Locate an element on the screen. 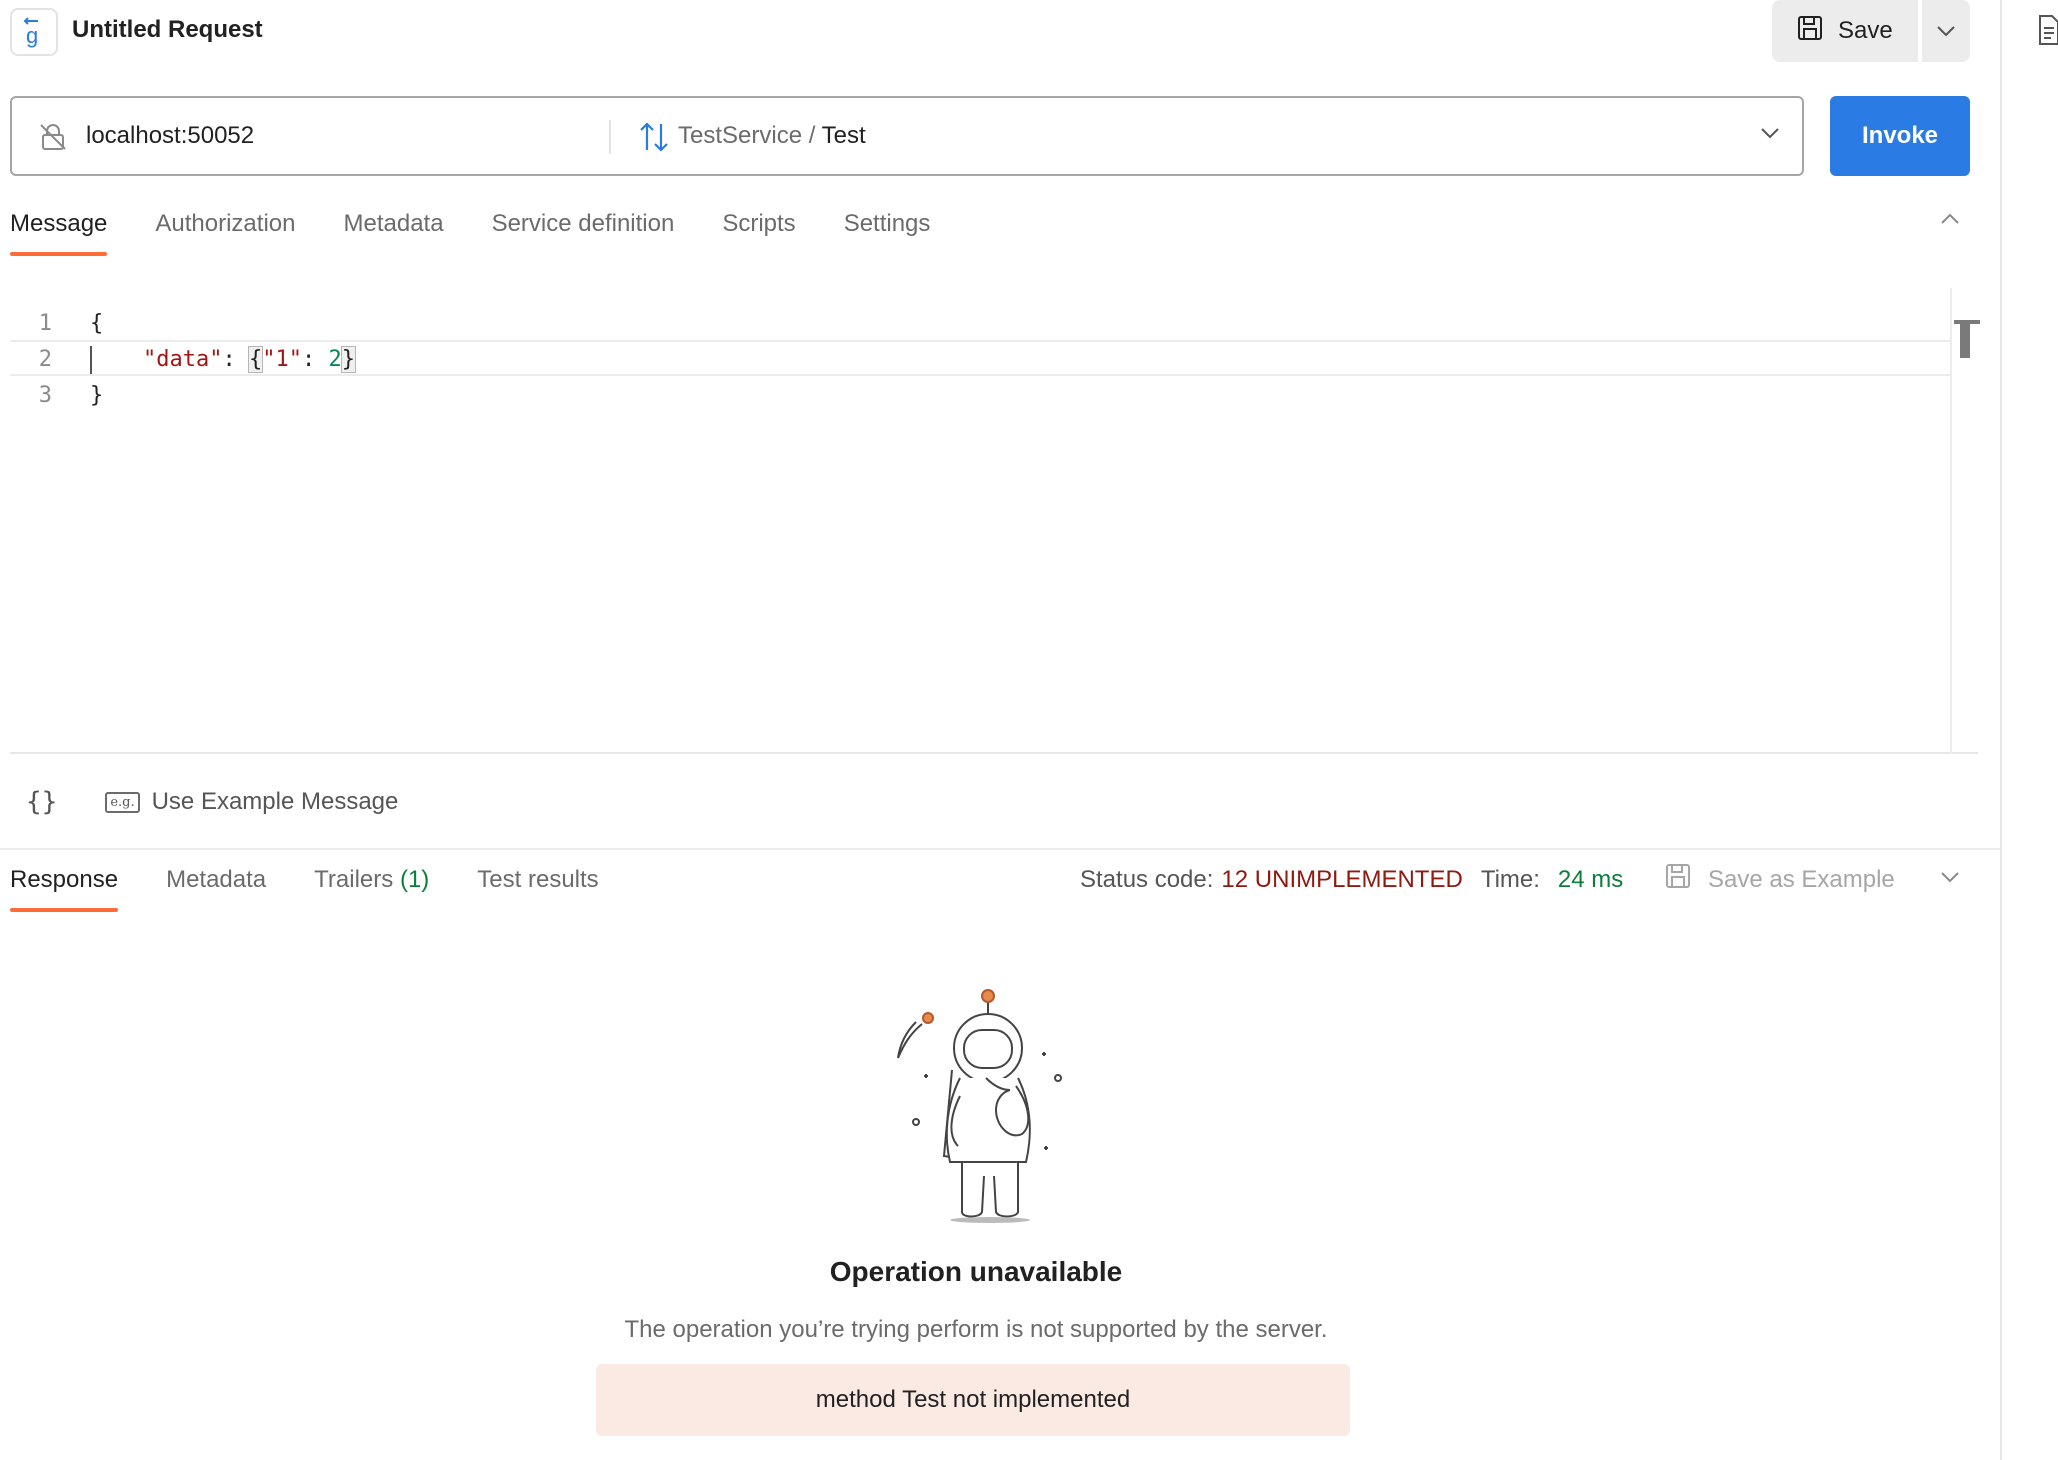  request-header: g Untitled Request Save is located at coordinates (1000, 32).